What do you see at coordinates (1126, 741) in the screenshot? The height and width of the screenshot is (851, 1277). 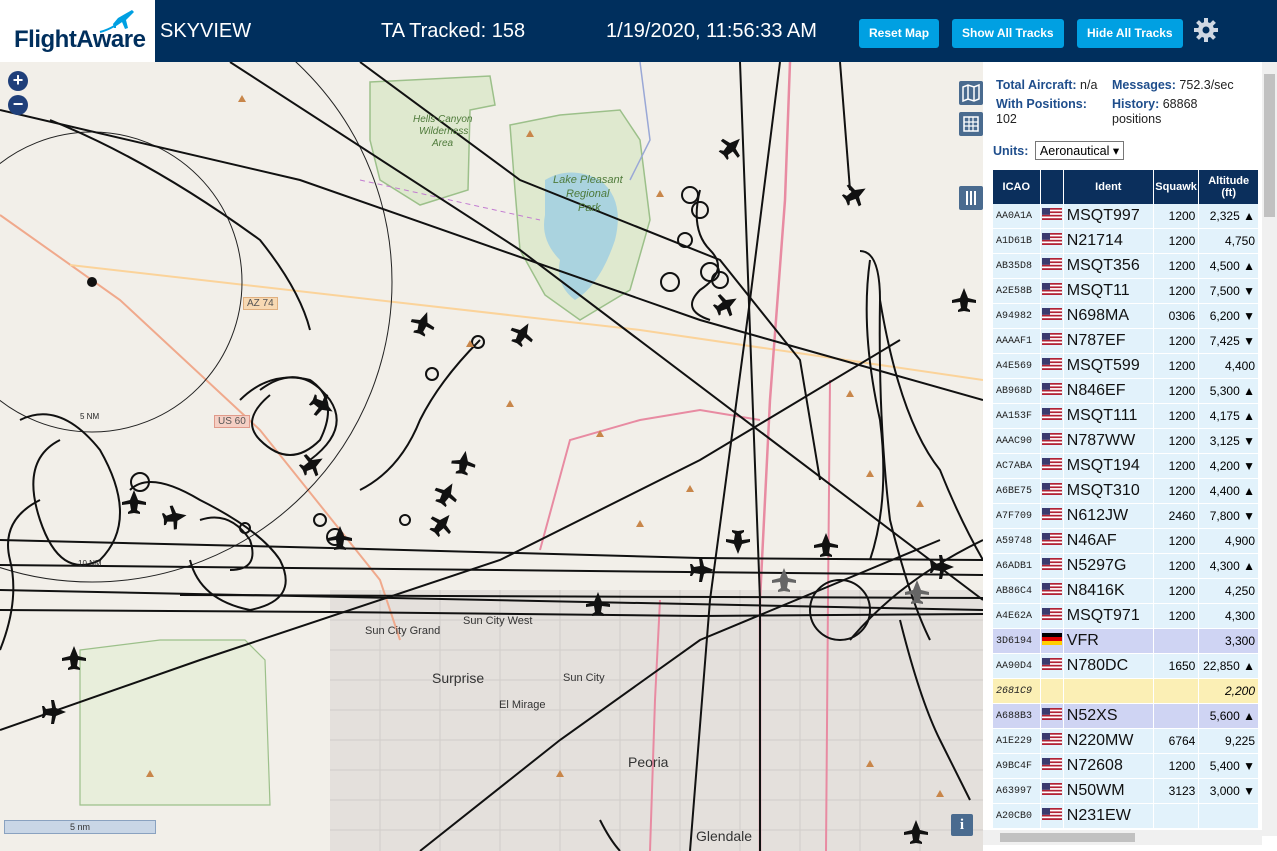 I see `aircraft-row: A1E229 N220MW 6764 9,225` at bounding box center [1126, 741].